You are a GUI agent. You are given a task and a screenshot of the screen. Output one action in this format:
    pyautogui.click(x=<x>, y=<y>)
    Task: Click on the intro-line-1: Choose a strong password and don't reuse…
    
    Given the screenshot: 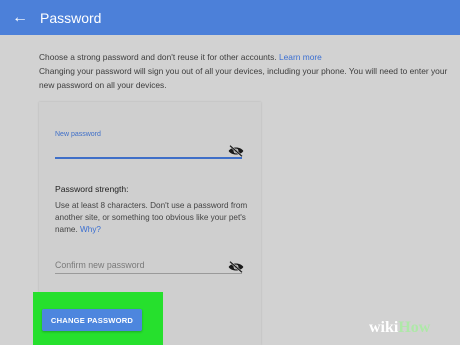 What is the action you would take?
    pyautogui.click(x=244, y=57)
    